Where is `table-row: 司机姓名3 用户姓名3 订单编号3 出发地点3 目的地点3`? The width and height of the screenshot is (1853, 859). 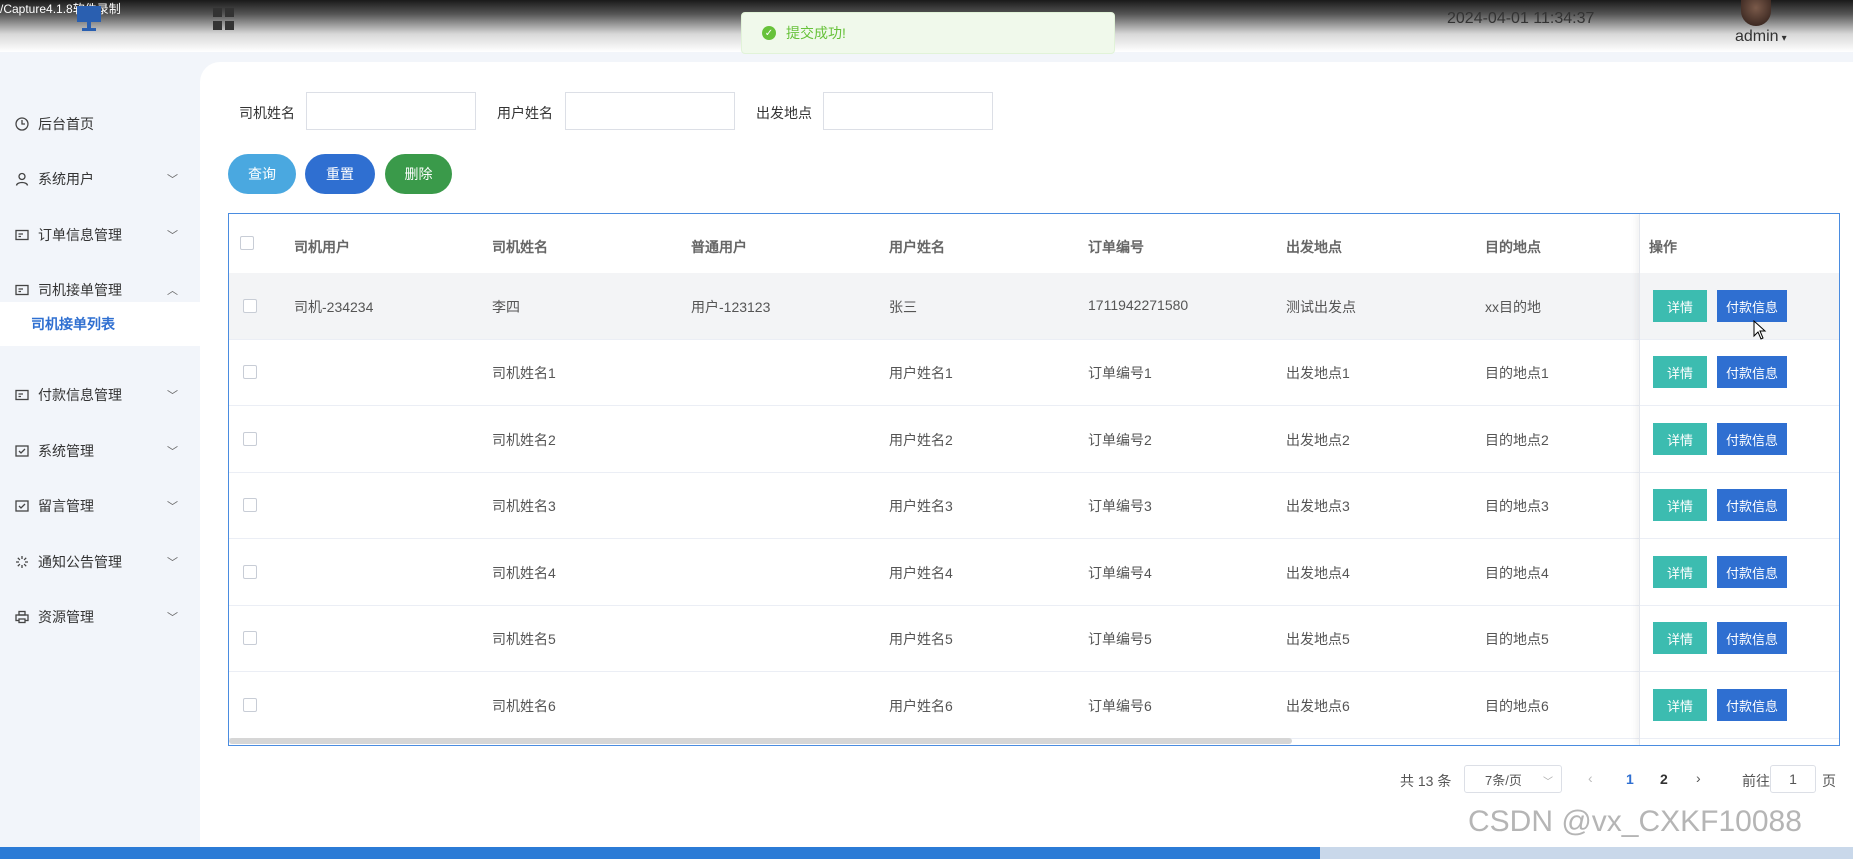
table-row: 司机姓名3 用户姓名3 订单编号3 出发地点3 目的地点3 is located at coordinates (1034, 505).